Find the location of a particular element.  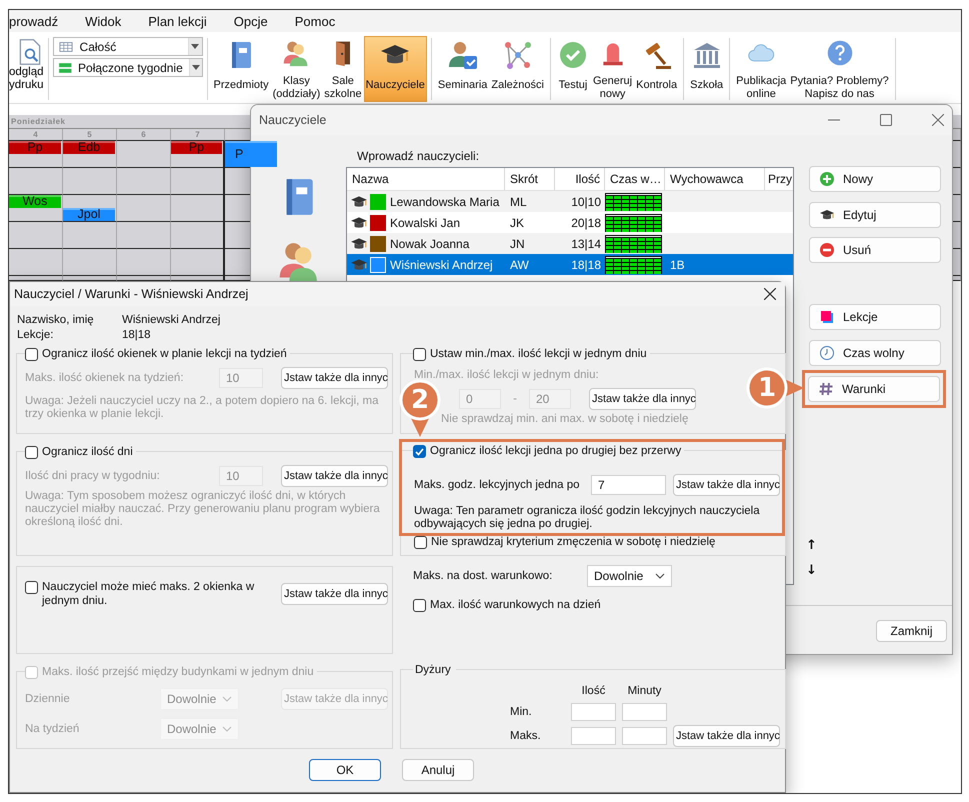

note-text: Uwaga: Ten parametr ogranicza ilość godzin lekcyjnych nauczyciela odbywających się jedna po drugiej. is located at coordinates (587, 518).